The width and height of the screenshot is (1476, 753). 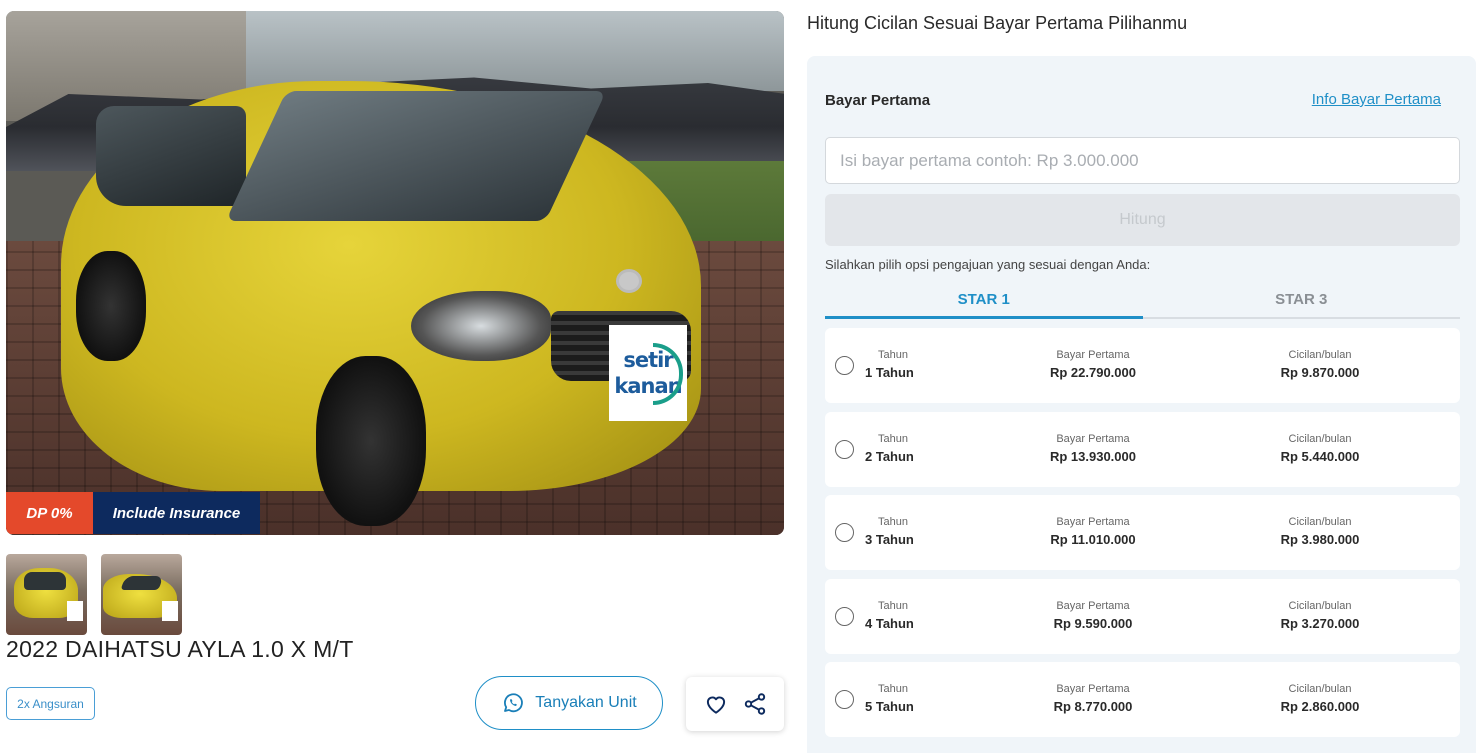 What do you see at coordinates (1142, 220) in the screenshot?
I see `hitung-button: Hitung` at bounding box center [1142, 220].